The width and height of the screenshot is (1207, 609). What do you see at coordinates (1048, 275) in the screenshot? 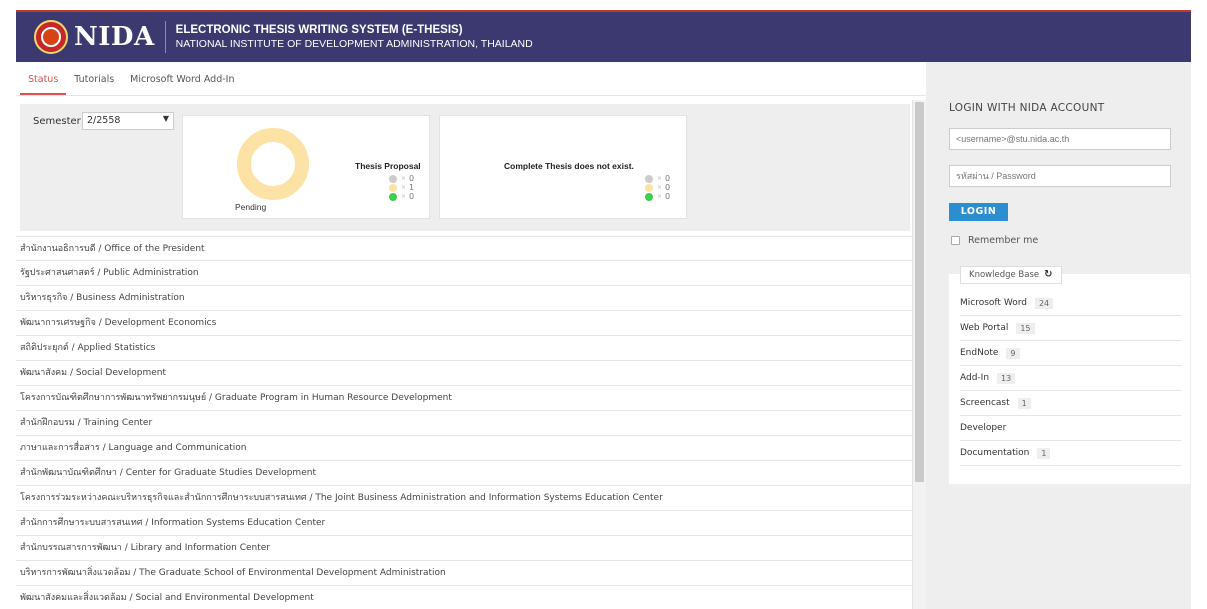
I see `refresh-icon: ↻` at bounding box center [1048, 275].